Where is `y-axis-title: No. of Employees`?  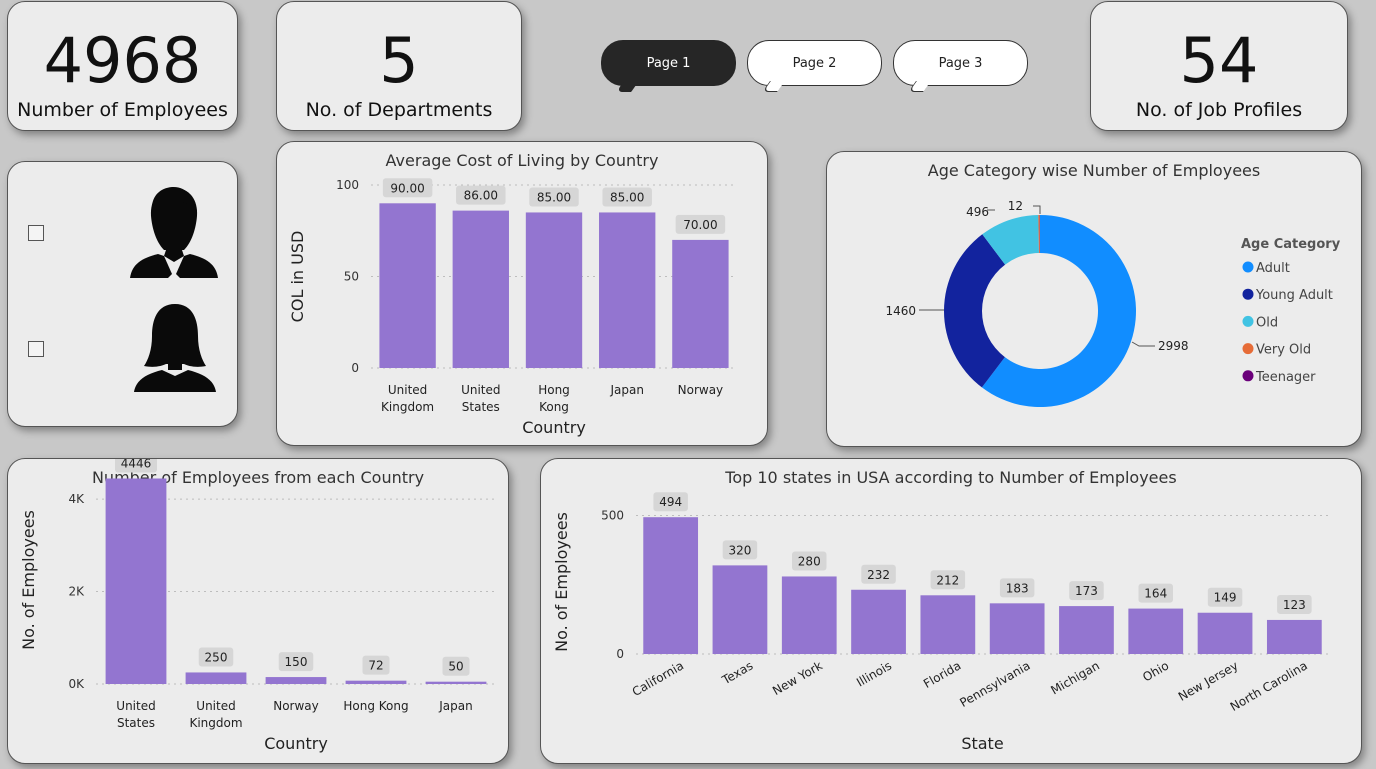
y-axis-title: No. of Employees is located at coordinates (561, 582).